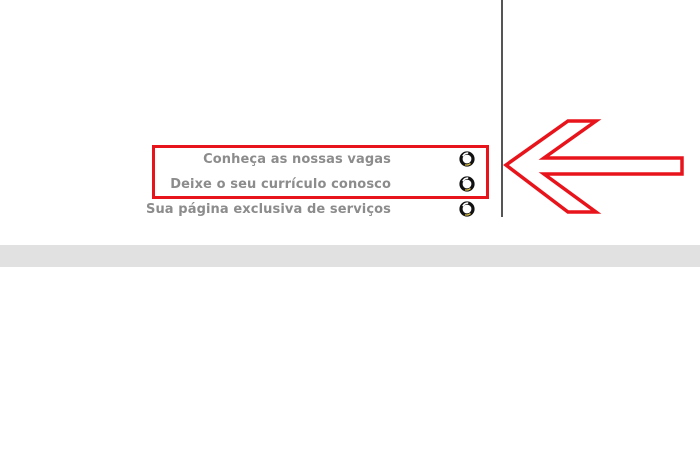 The width and height of the screenshot is (700, 467). I want to click on highlight-box, so click(320, 172).